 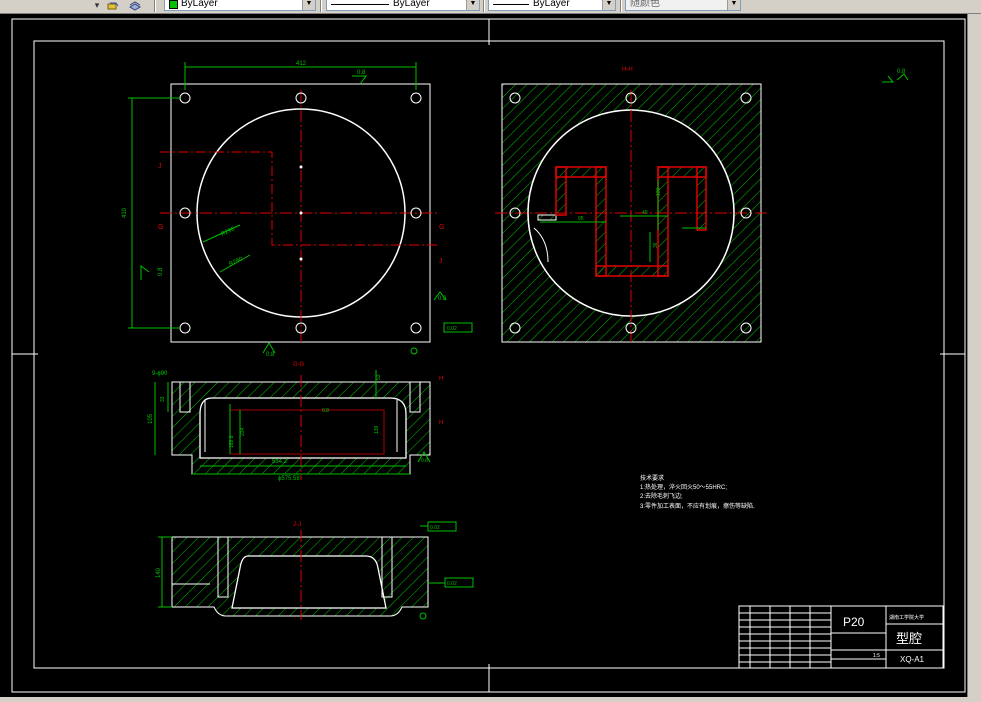 What do you see at coordinates (441, 227) in the screenshot?
I see `section-letter-g2: G` at bounding box center [441, 227].